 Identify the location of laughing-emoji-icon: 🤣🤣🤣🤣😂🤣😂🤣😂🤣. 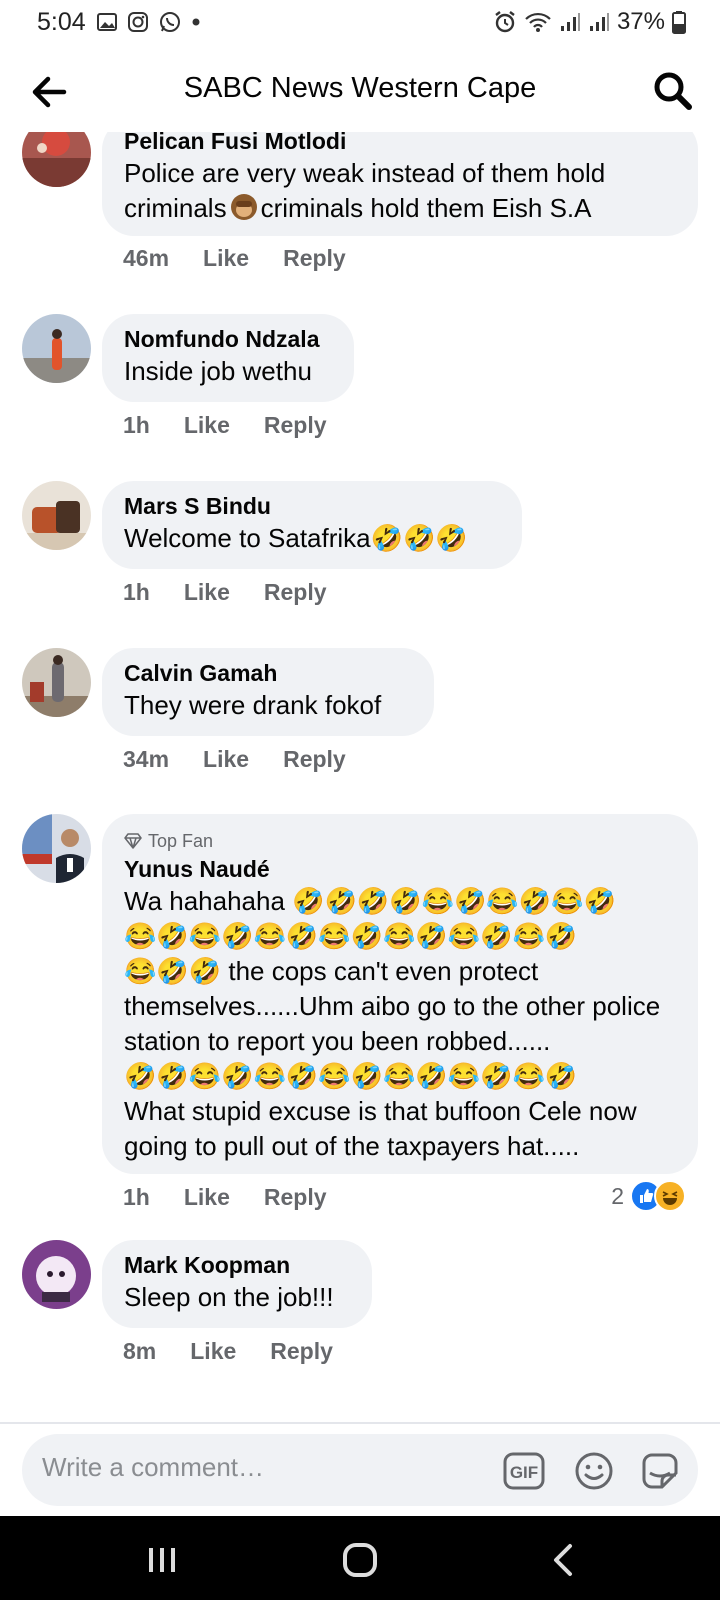
(454, 901).